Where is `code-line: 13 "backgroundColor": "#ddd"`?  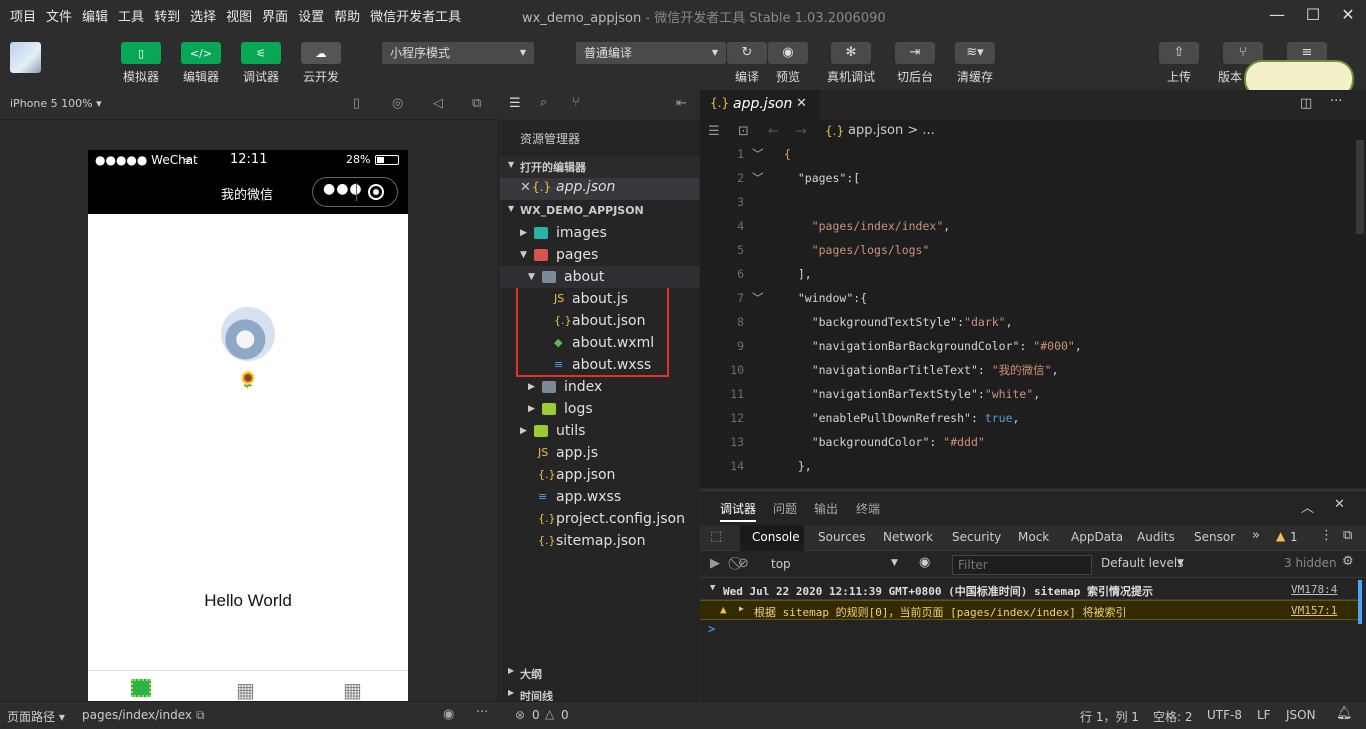
code-line: 13 "backgroundColor": "#ddd" is located at coordinates (1030, 442).